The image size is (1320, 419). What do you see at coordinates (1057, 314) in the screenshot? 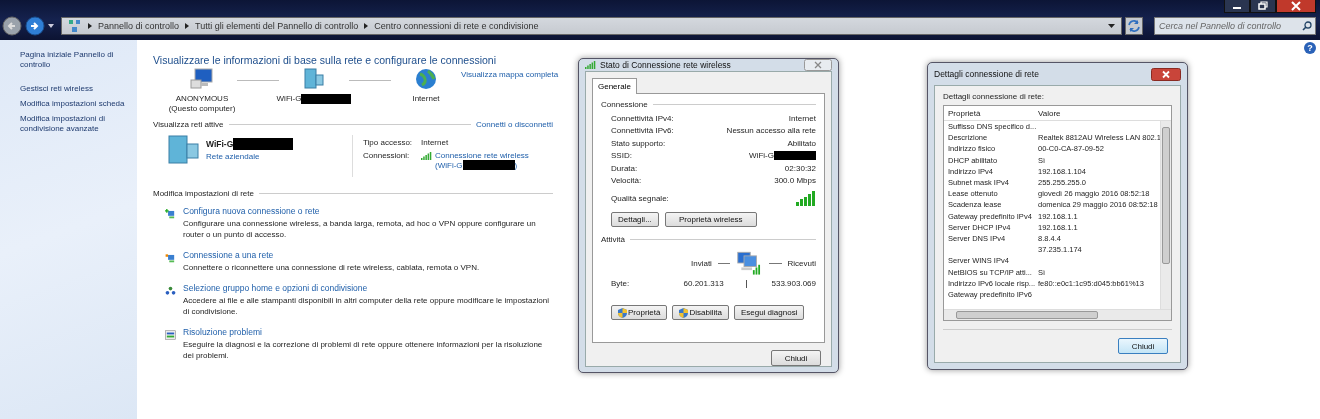
I see `horizontal-scrollbar` at bounding box center [1057, 314].